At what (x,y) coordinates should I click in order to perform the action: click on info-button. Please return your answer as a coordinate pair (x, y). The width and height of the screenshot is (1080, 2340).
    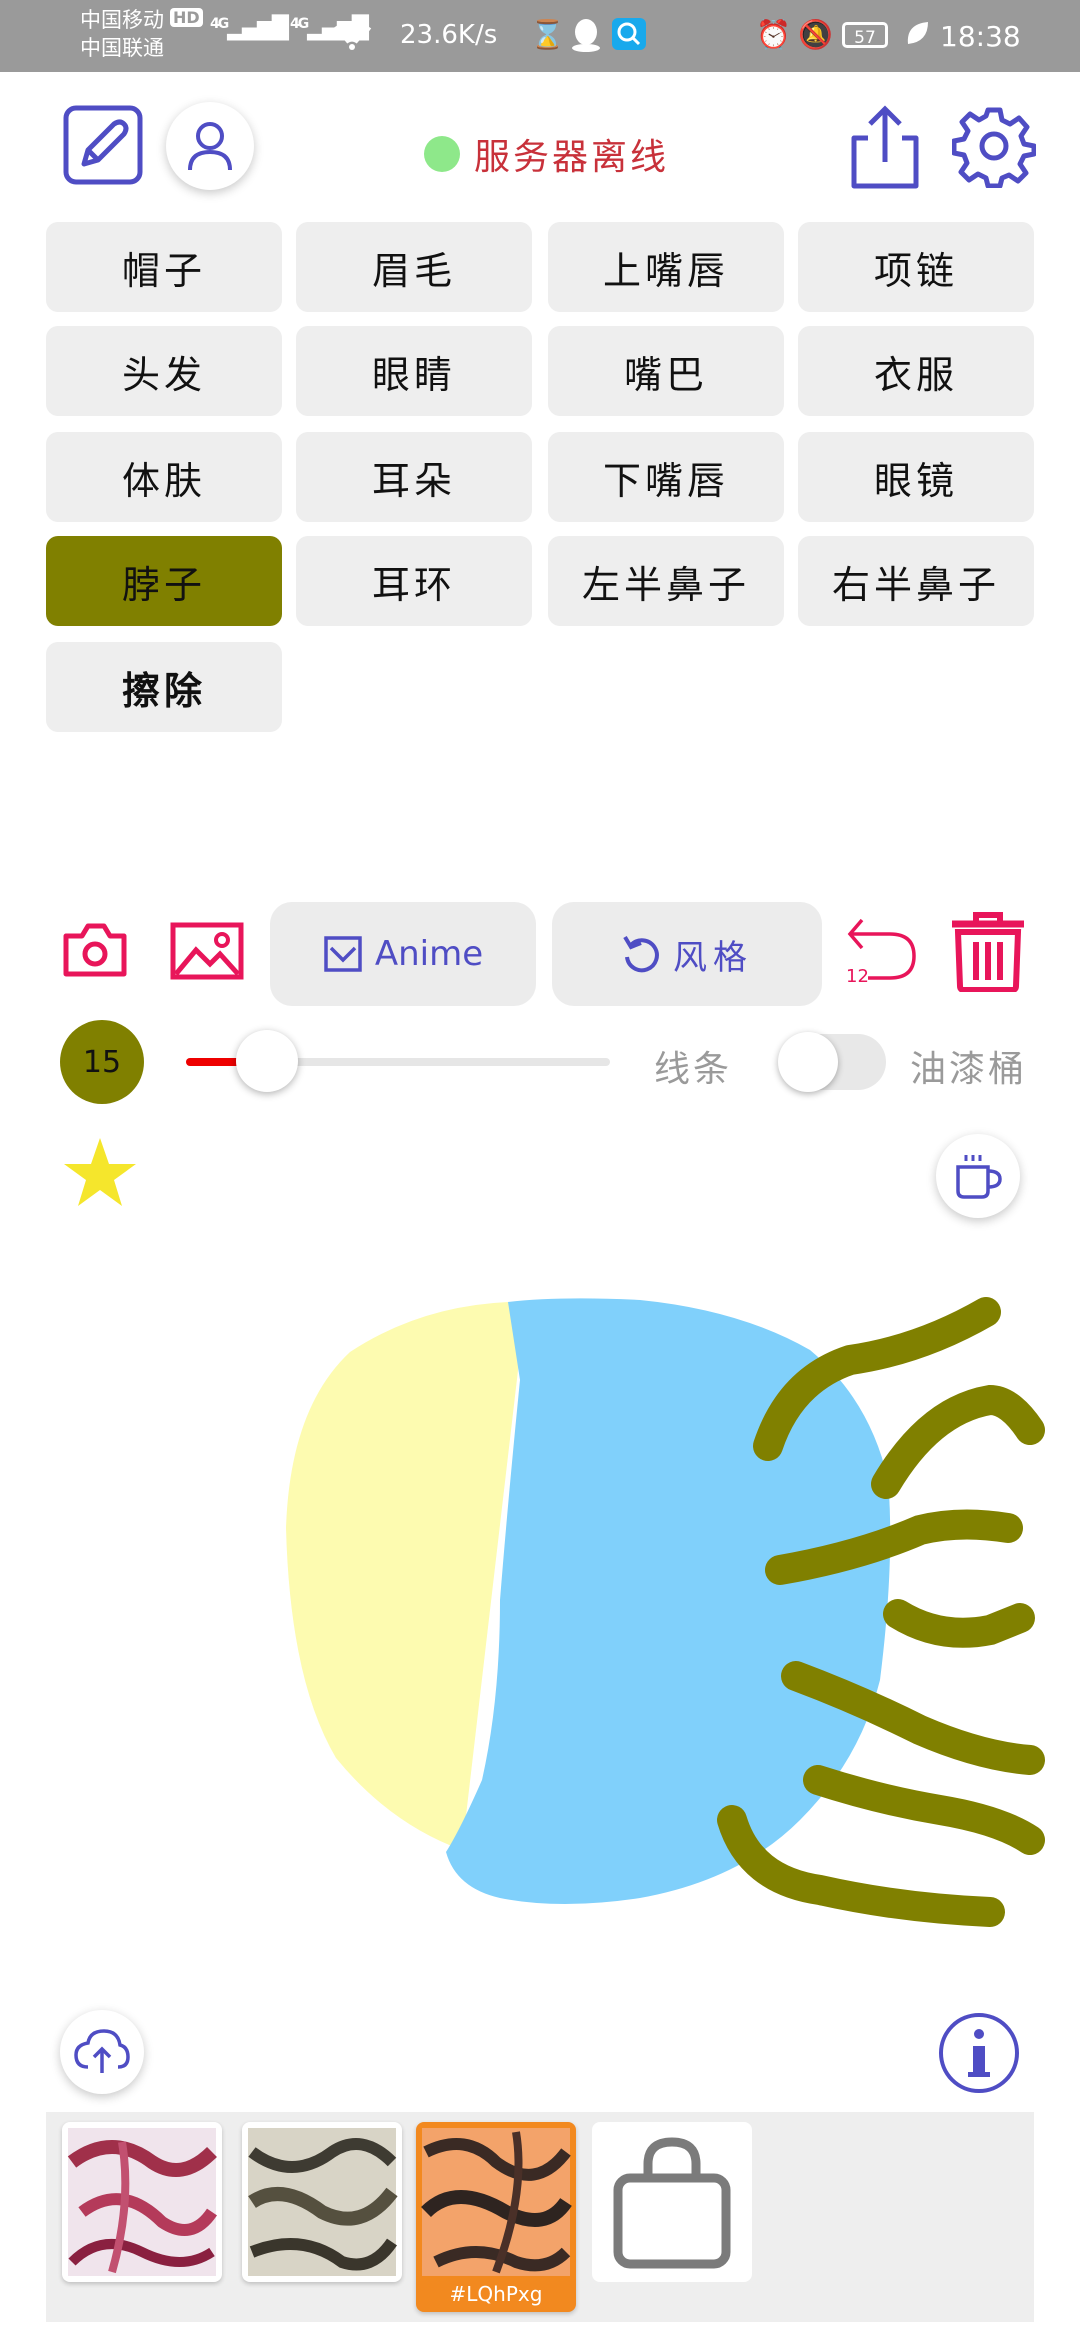
    Looking at the image, I should click on (979, 2053).